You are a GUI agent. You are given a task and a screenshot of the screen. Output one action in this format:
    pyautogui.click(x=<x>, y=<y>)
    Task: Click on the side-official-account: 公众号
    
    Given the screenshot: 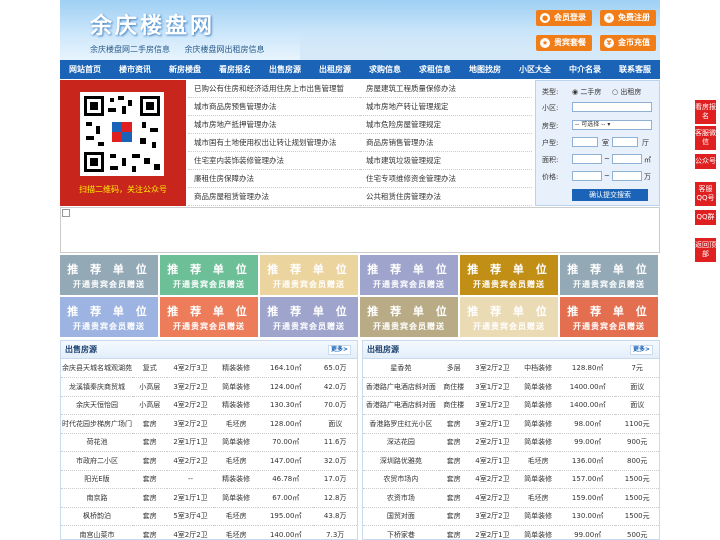 What is the action you would take?
    pyautogui.click(x=705, y=161)
    